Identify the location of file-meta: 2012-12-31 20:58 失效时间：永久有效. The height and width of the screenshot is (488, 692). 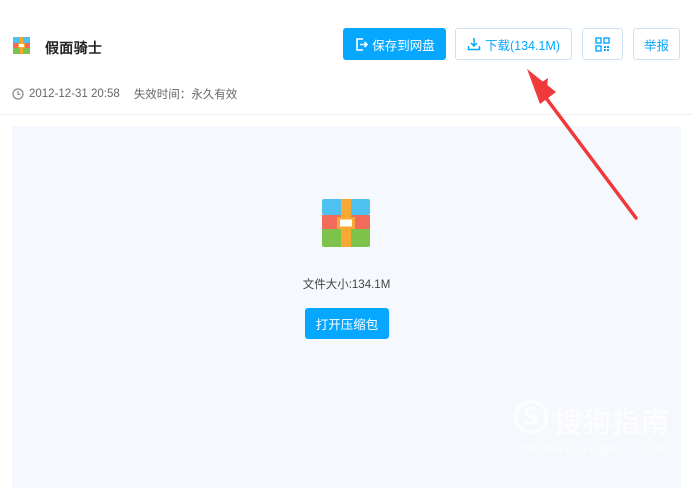
(124, 94).